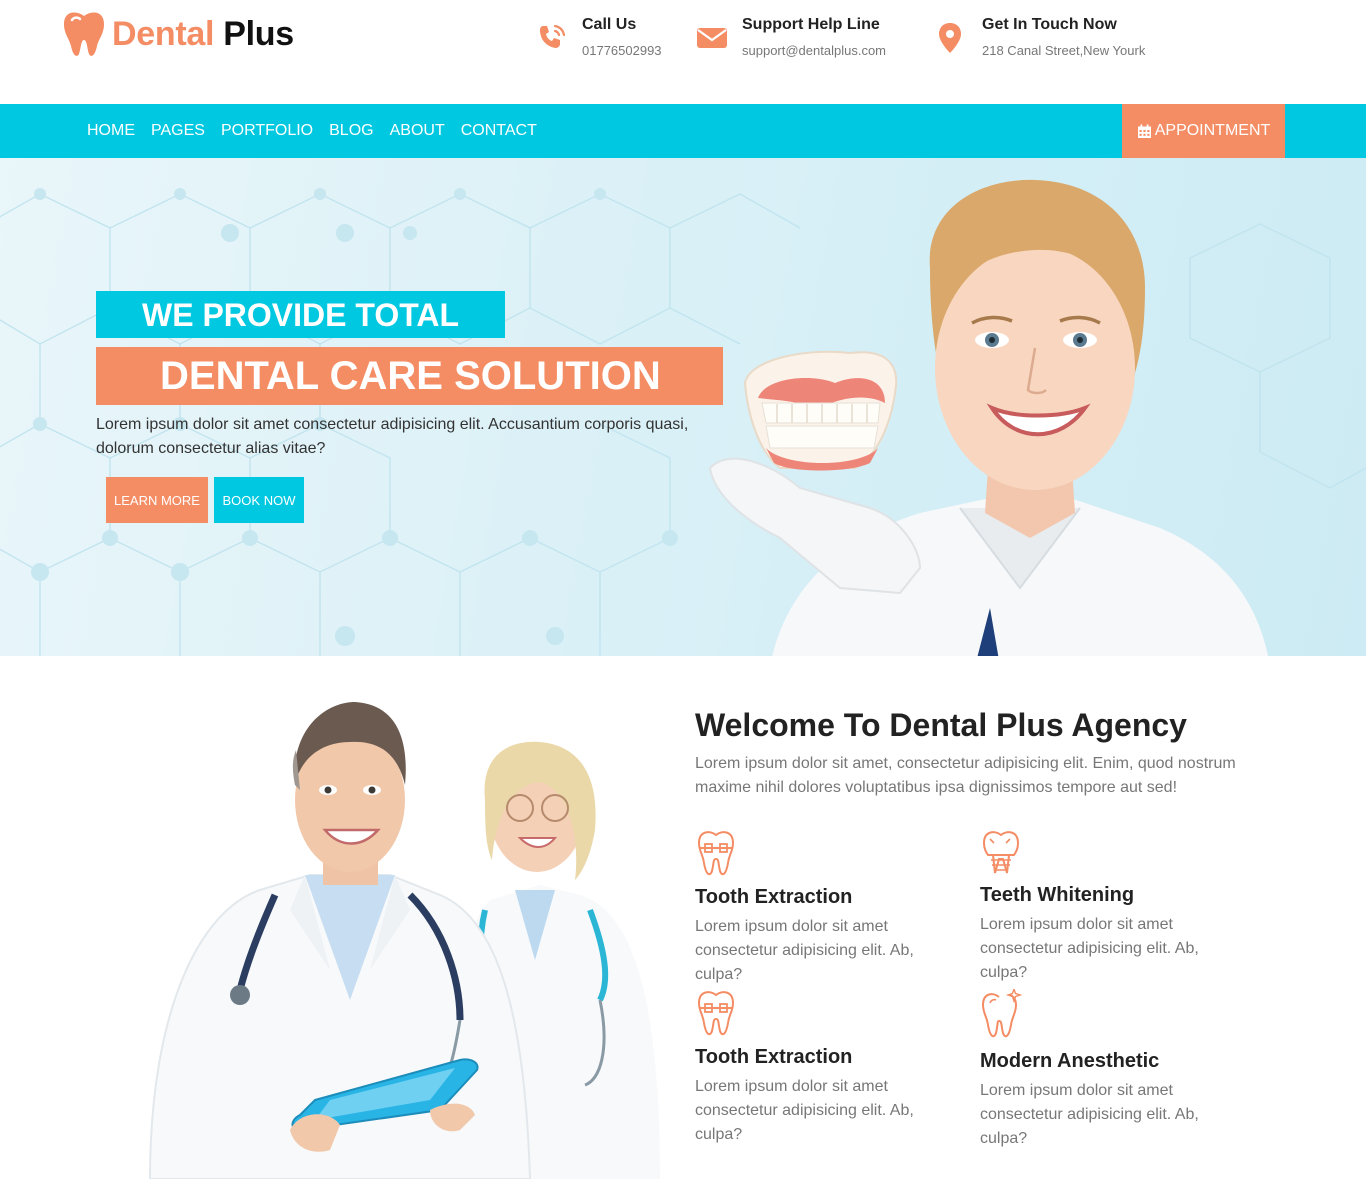 The height and width of the screenshot is (1179, 1366). I want to click on learn-more-button: LEARN MORE, so click(157, 500).